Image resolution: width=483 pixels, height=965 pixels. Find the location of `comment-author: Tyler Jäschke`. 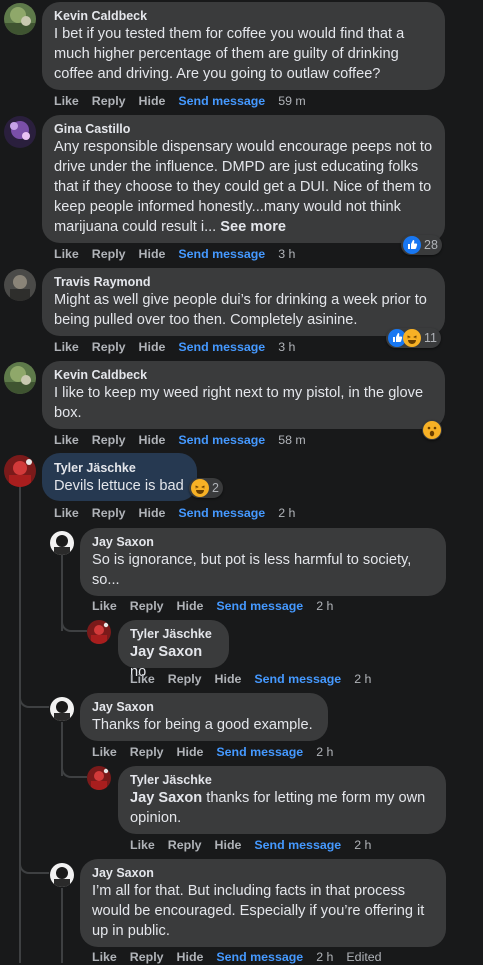

comment-author: Tyler Jäschke is located at coordinates (119, 468).